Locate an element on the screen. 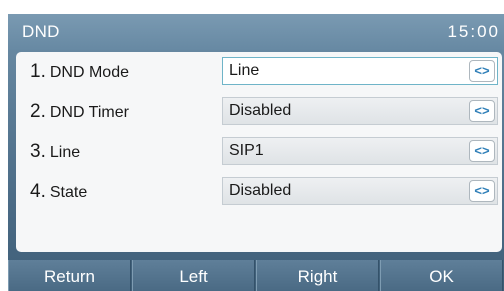 This screenshot has height=291, width=504. row-label: 4. State is located at coordinates (59, 191).